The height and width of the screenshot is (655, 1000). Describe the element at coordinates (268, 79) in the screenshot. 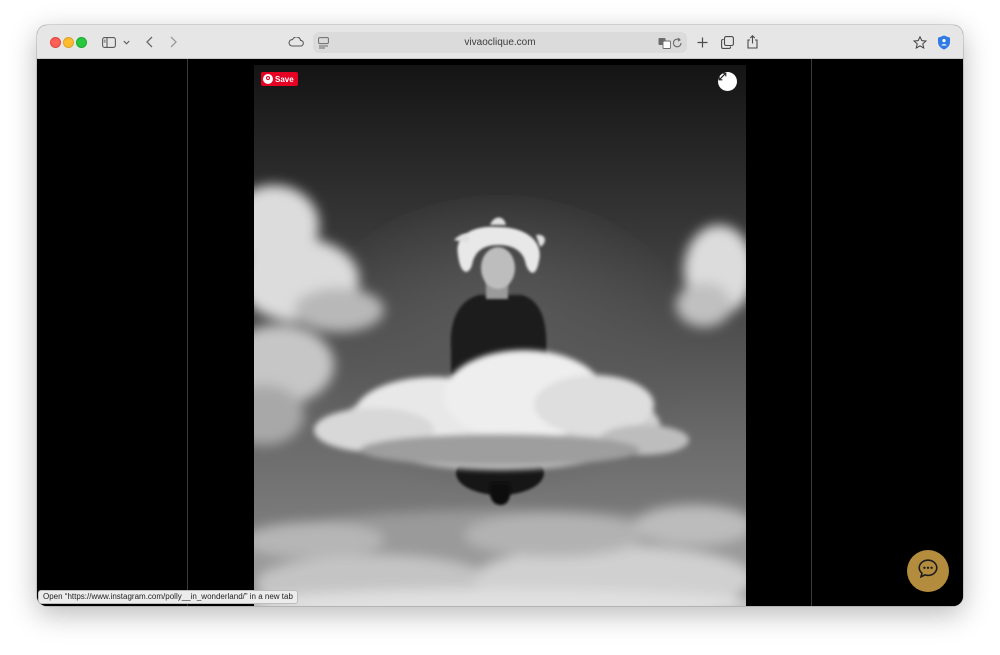

I see `pinterest-icon` at that location.